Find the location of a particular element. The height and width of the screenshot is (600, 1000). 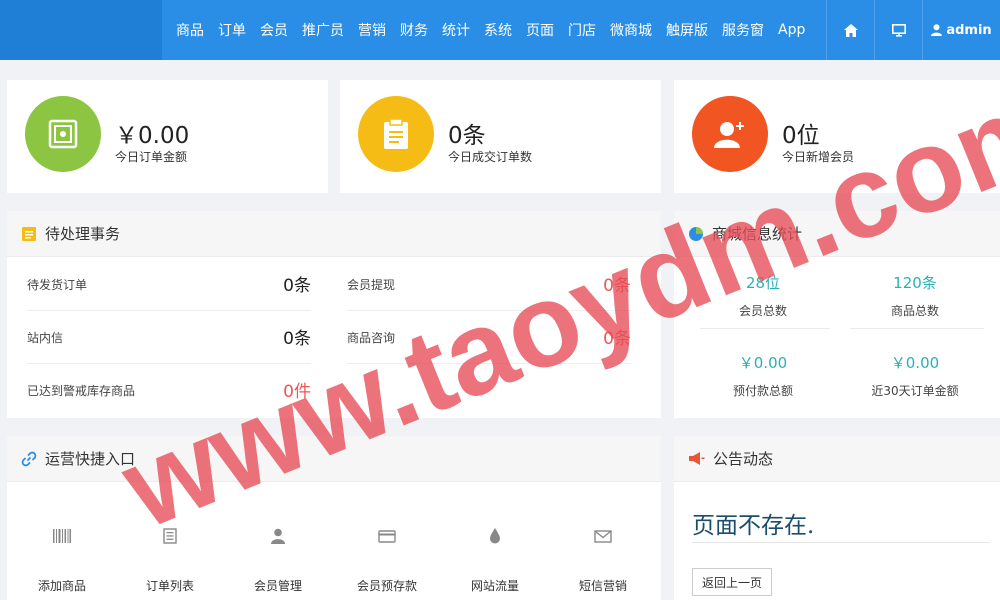

quick-add-goods: 添加商品 is located at coordinates (62, 559).